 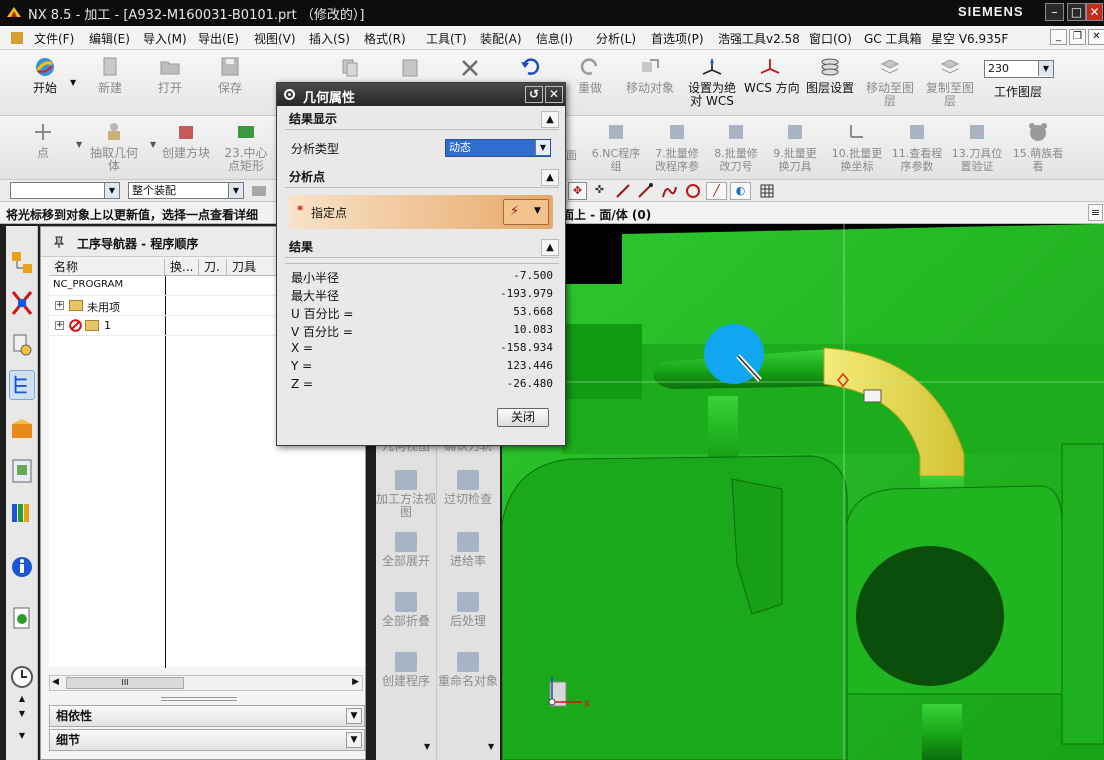 I want to click on move-to-layer-button: 移动至图层, so click(x=890, y=82).